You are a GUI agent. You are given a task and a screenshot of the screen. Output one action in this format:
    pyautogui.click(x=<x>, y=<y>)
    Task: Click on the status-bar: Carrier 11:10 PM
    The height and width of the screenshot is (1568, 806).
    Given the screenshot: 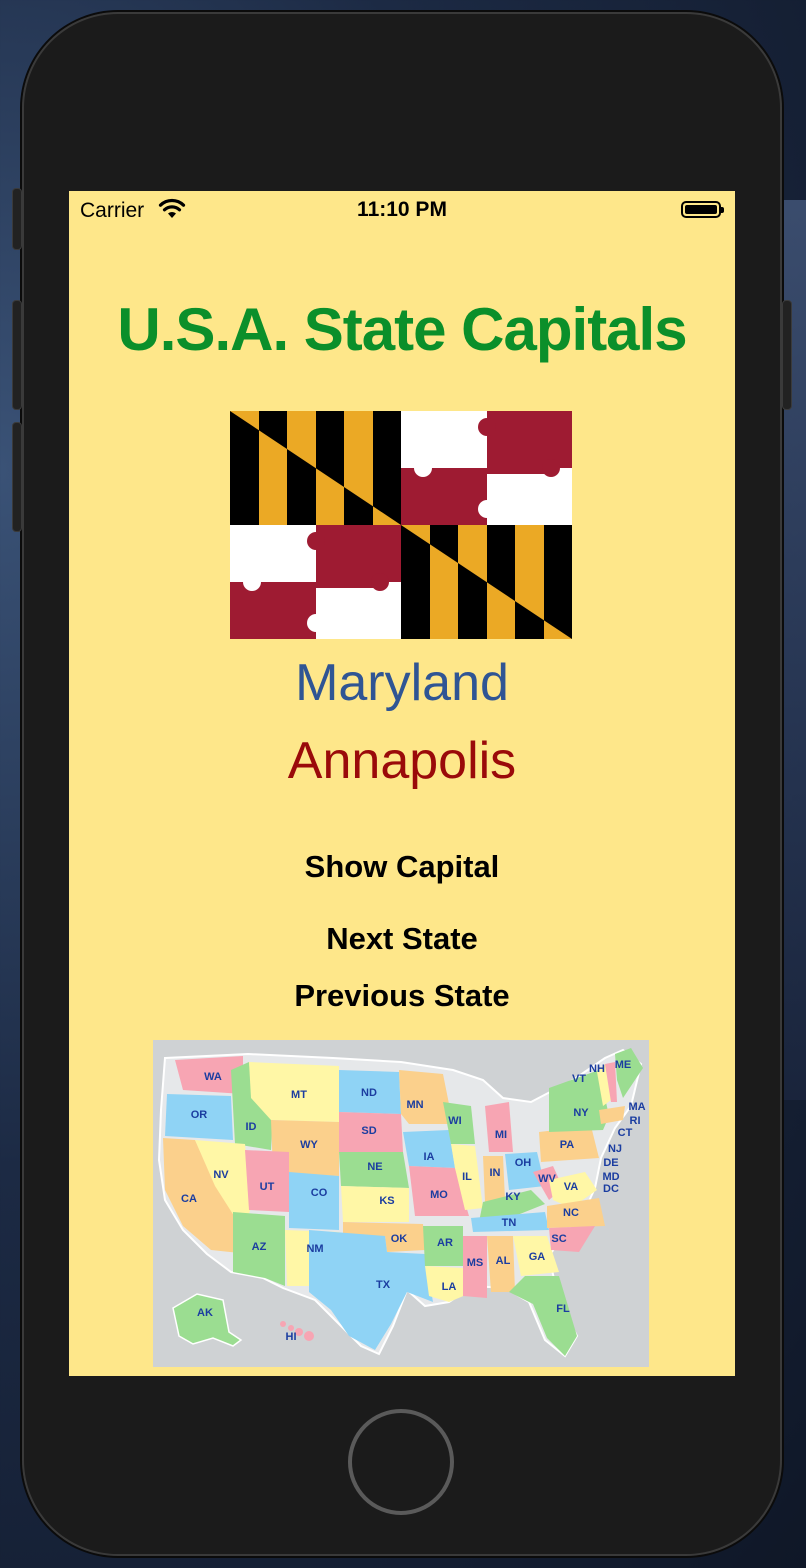 What is the action you would take?
    pyautogui.click(x=402, y=210)
    